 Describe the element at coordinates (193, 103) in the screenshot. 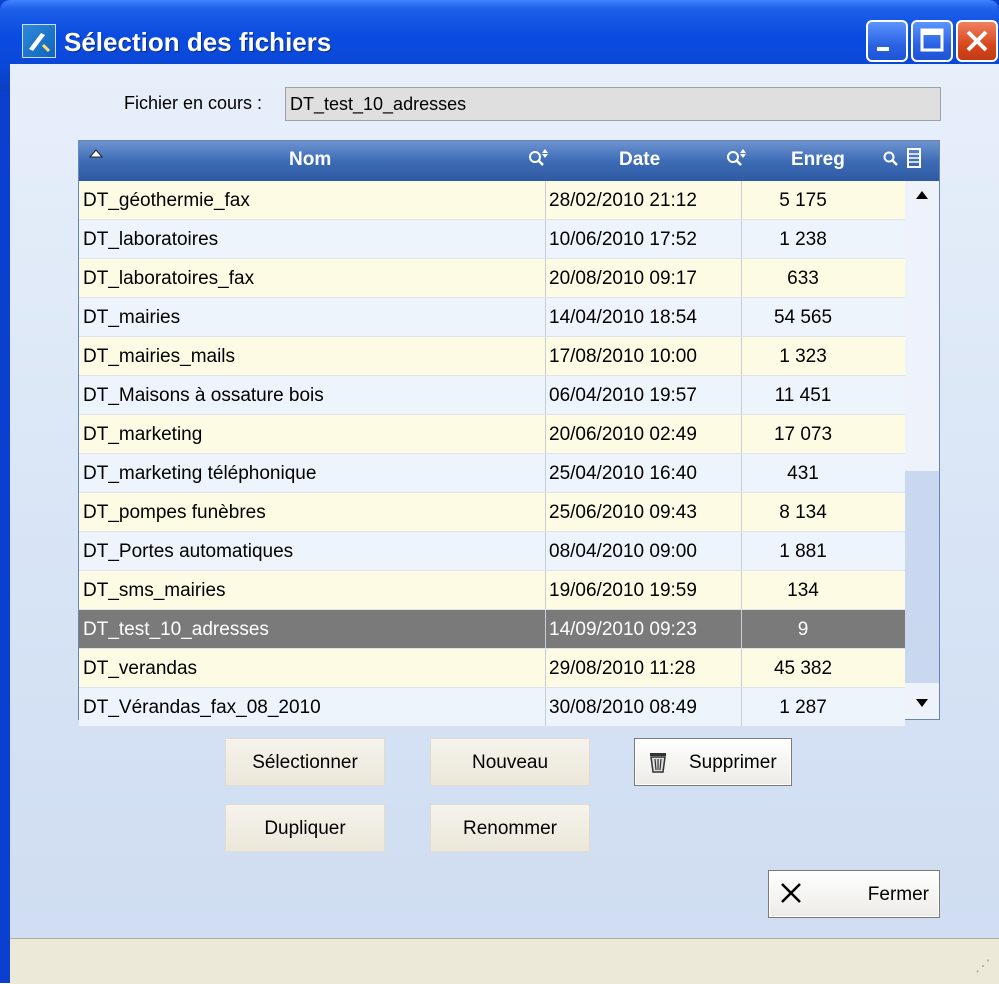

I see `current-file-label: Fichier en cours :` at that location.